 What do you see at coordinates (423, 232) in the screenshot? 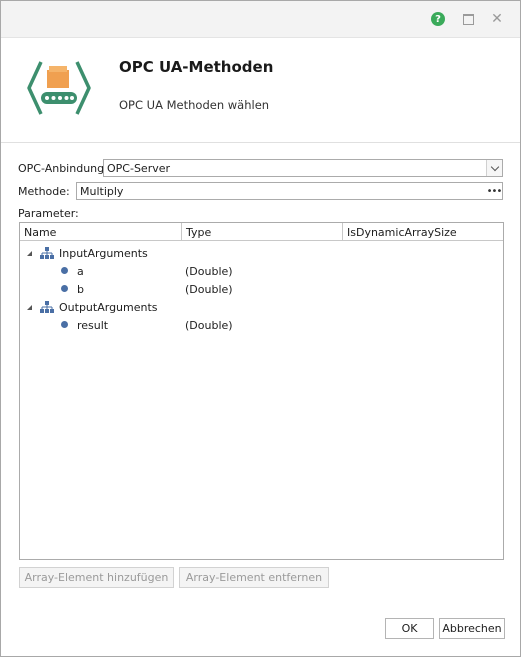
I see `column-header-isdynamicarraysize: IsDynamicArraySize` at bounding box center [423, 232].